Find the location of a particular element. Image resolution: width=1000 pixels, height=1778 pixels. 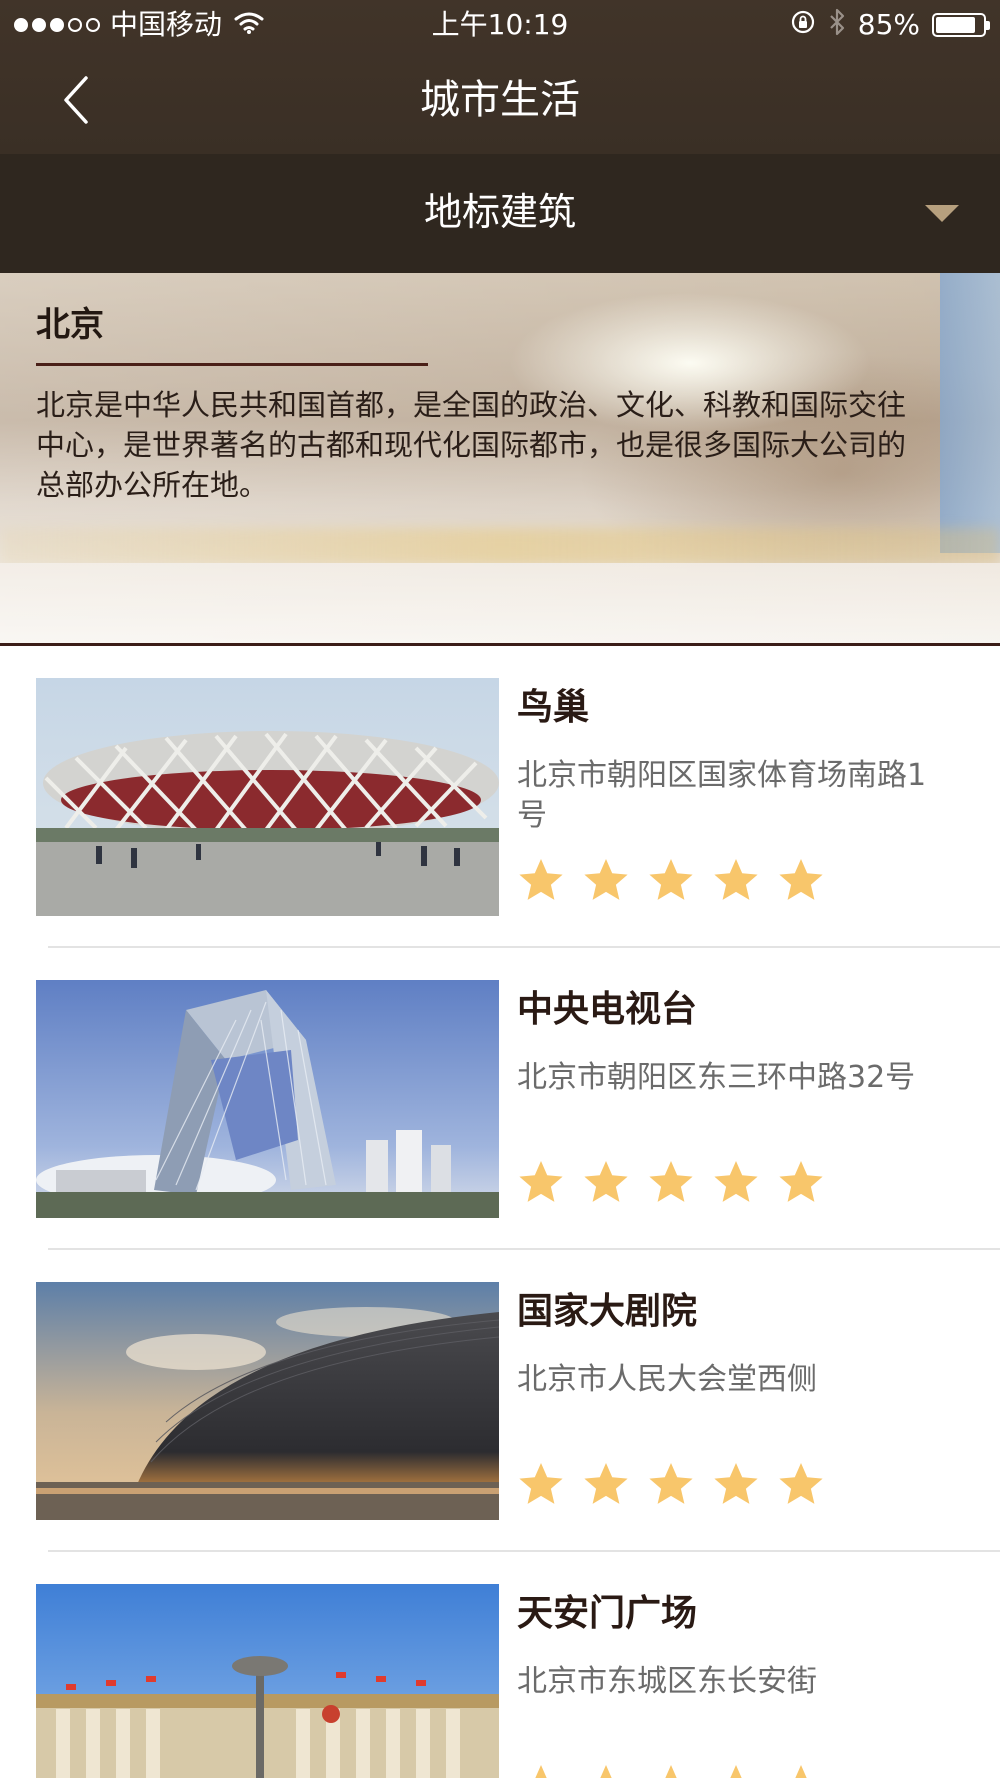

battery-percent: 85% is located at coordinates (888, 24).